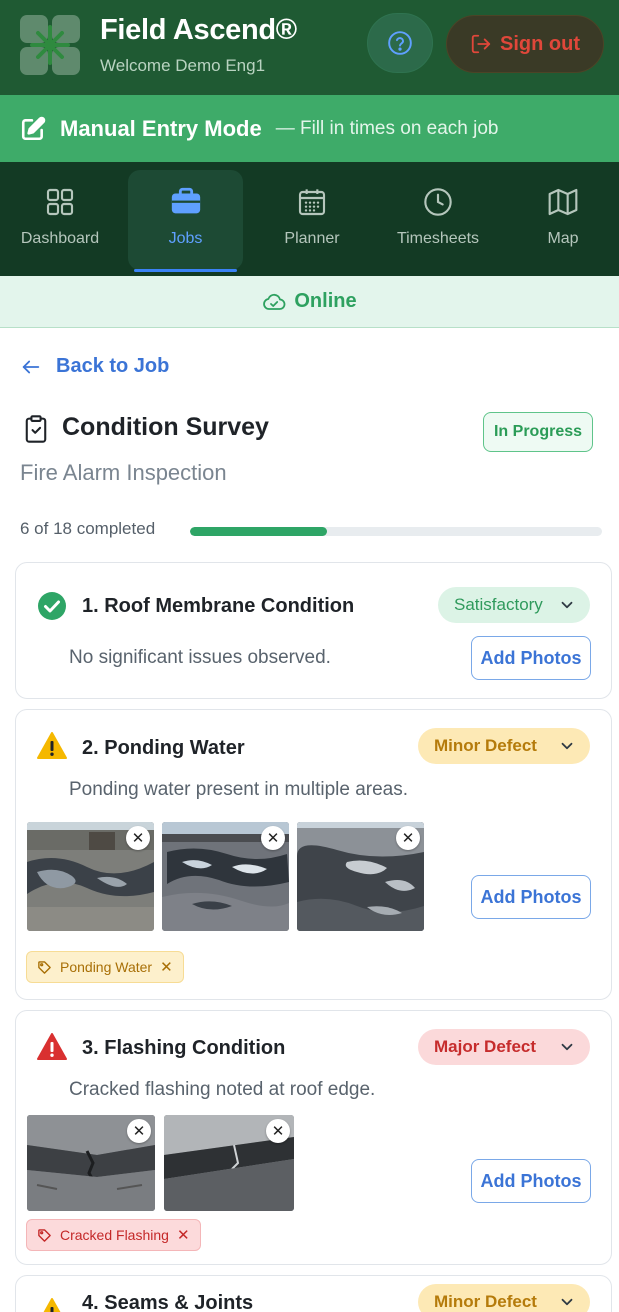 The width and height of the screenshot is (619, 1312). What do you see at coordinates (33, 128) in the screenshot?
I see `edit-icon` at bounding box center [33, 128].